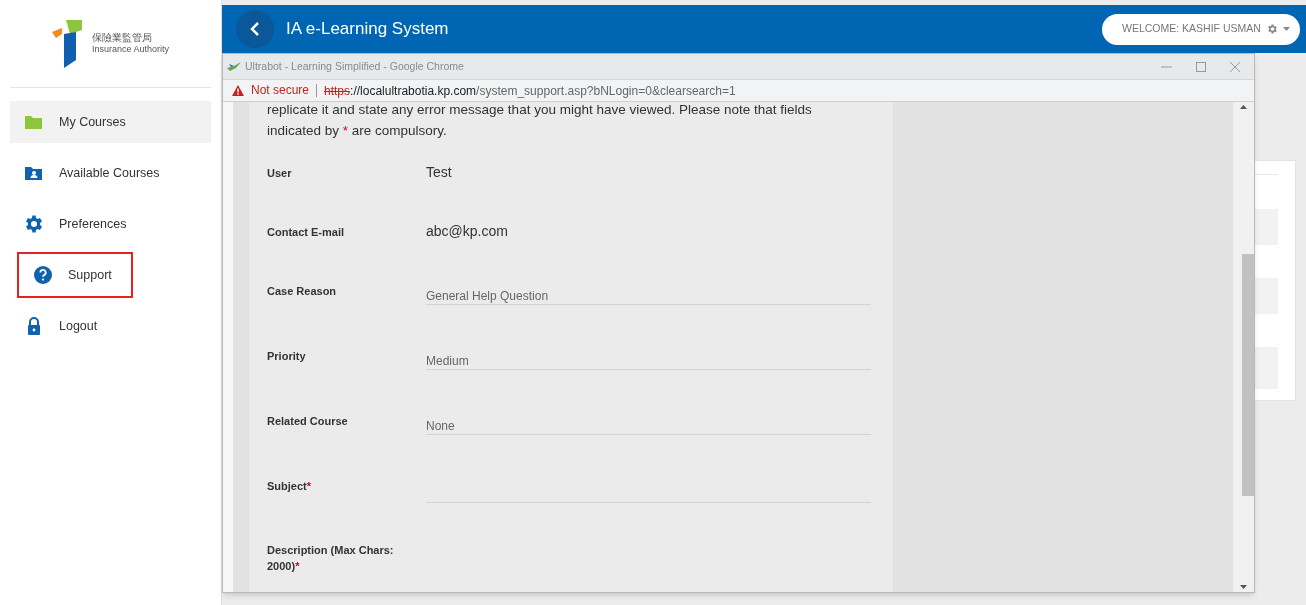 This screenshot has height=605, width=1306. I want to click on field-value: Test, so click(439, 172).